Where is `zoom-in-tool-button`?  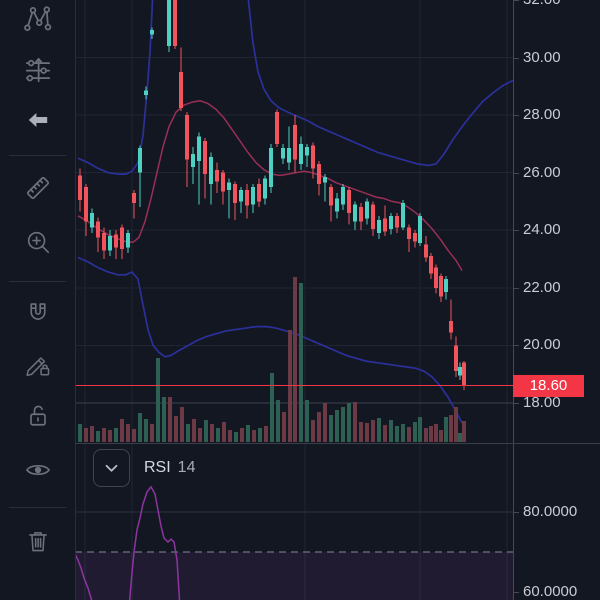 zoom-in-tool-button is located at coordinates (38, 242).